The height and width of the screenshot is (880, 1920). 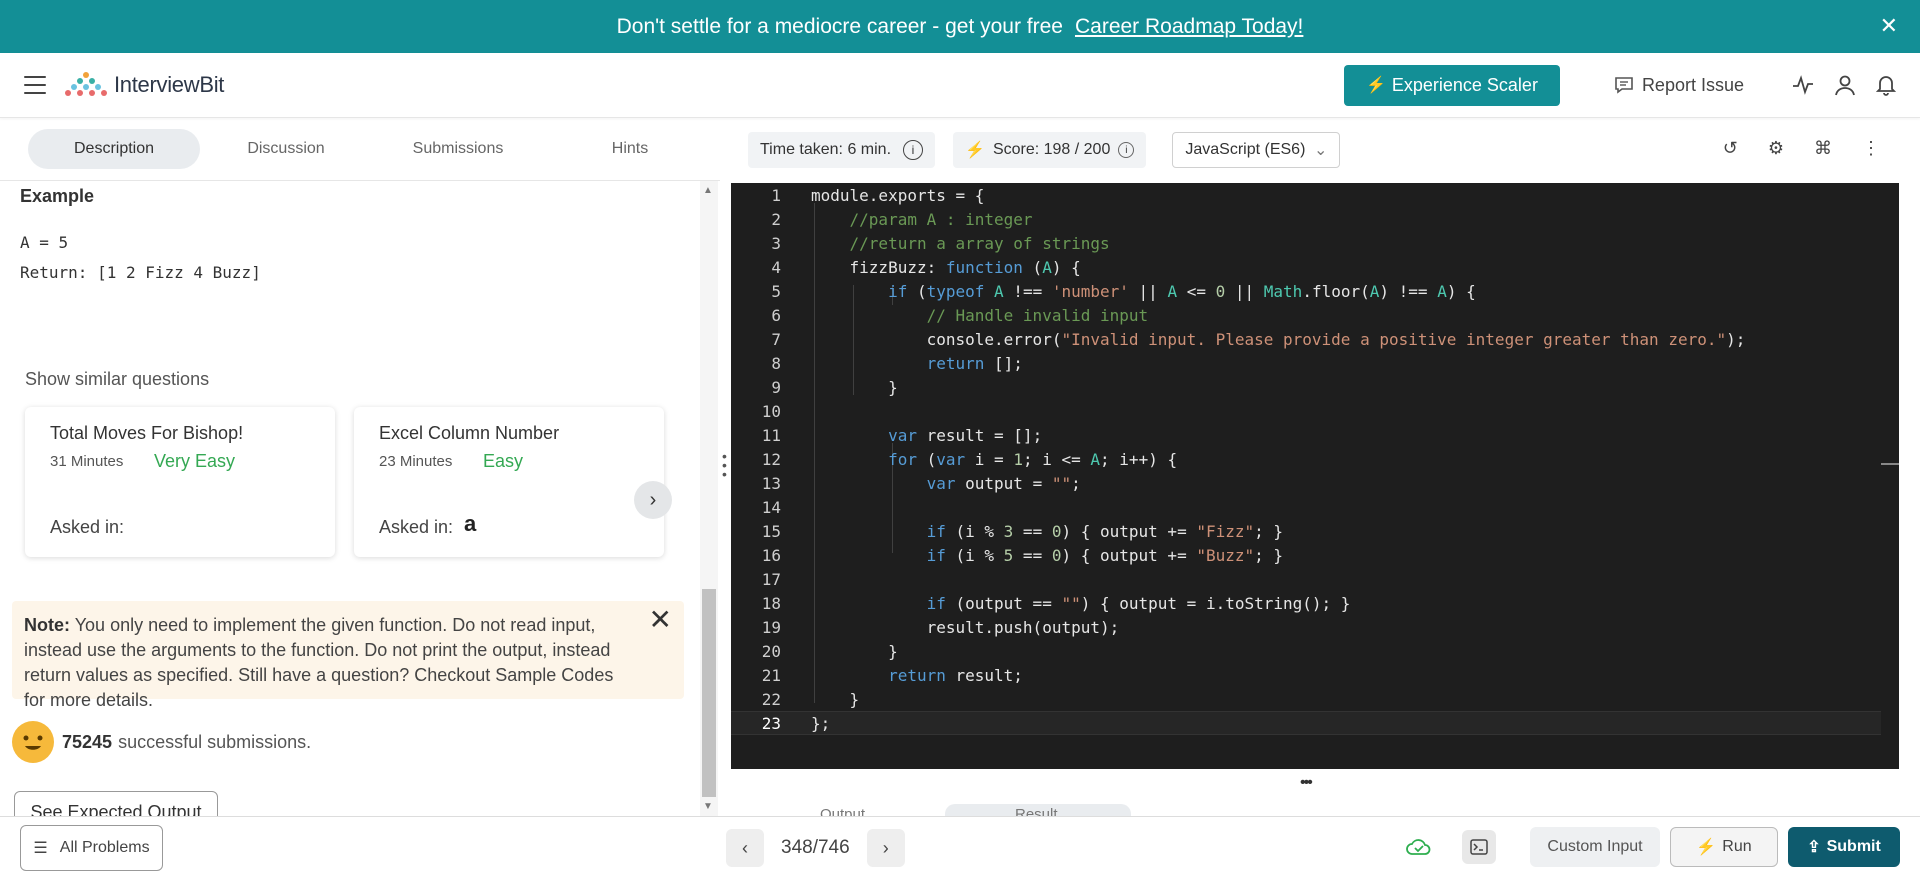 I want to click on score-text: Score: 198 / 200, so click(x=1051, y=149).